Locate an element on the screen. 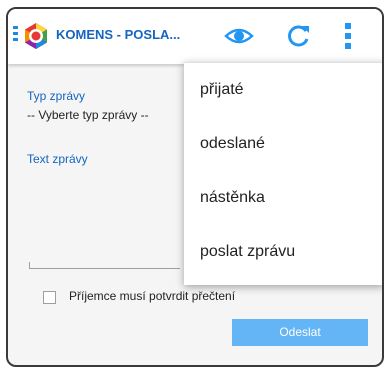 This screenshot has width=391, height=374. refresh-icon is located at coordinates (298, 36).